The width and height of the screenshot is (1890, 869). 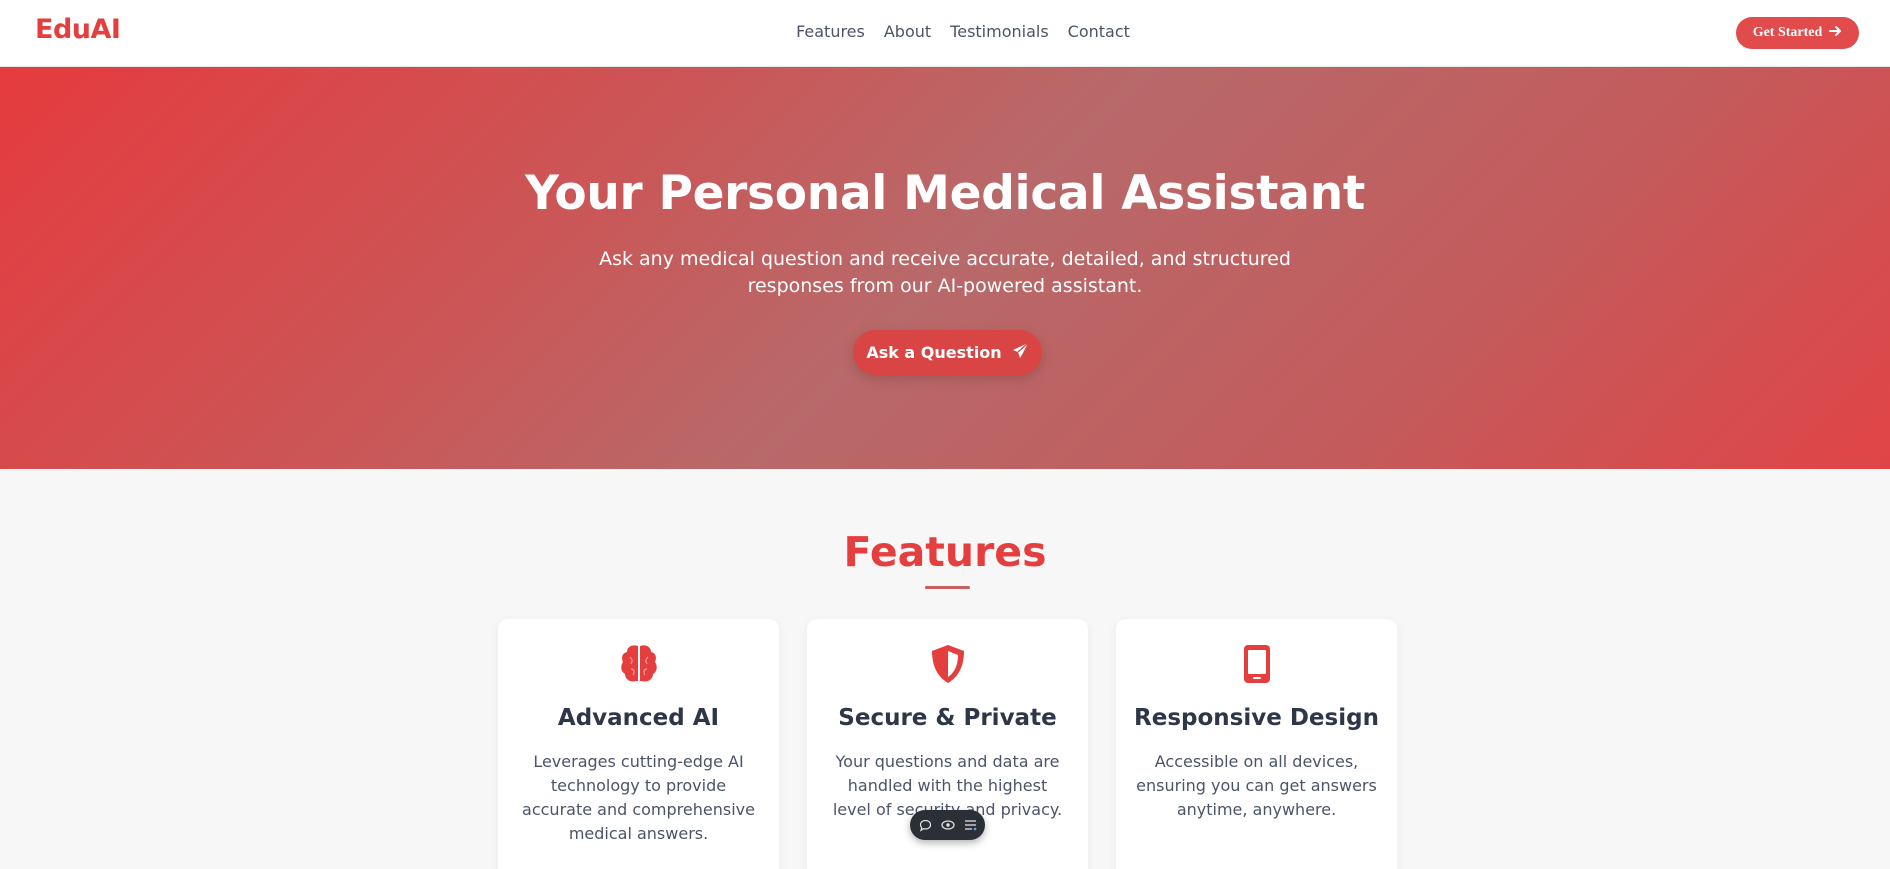 I want to click on list-icon, so click(x=970, y=825).